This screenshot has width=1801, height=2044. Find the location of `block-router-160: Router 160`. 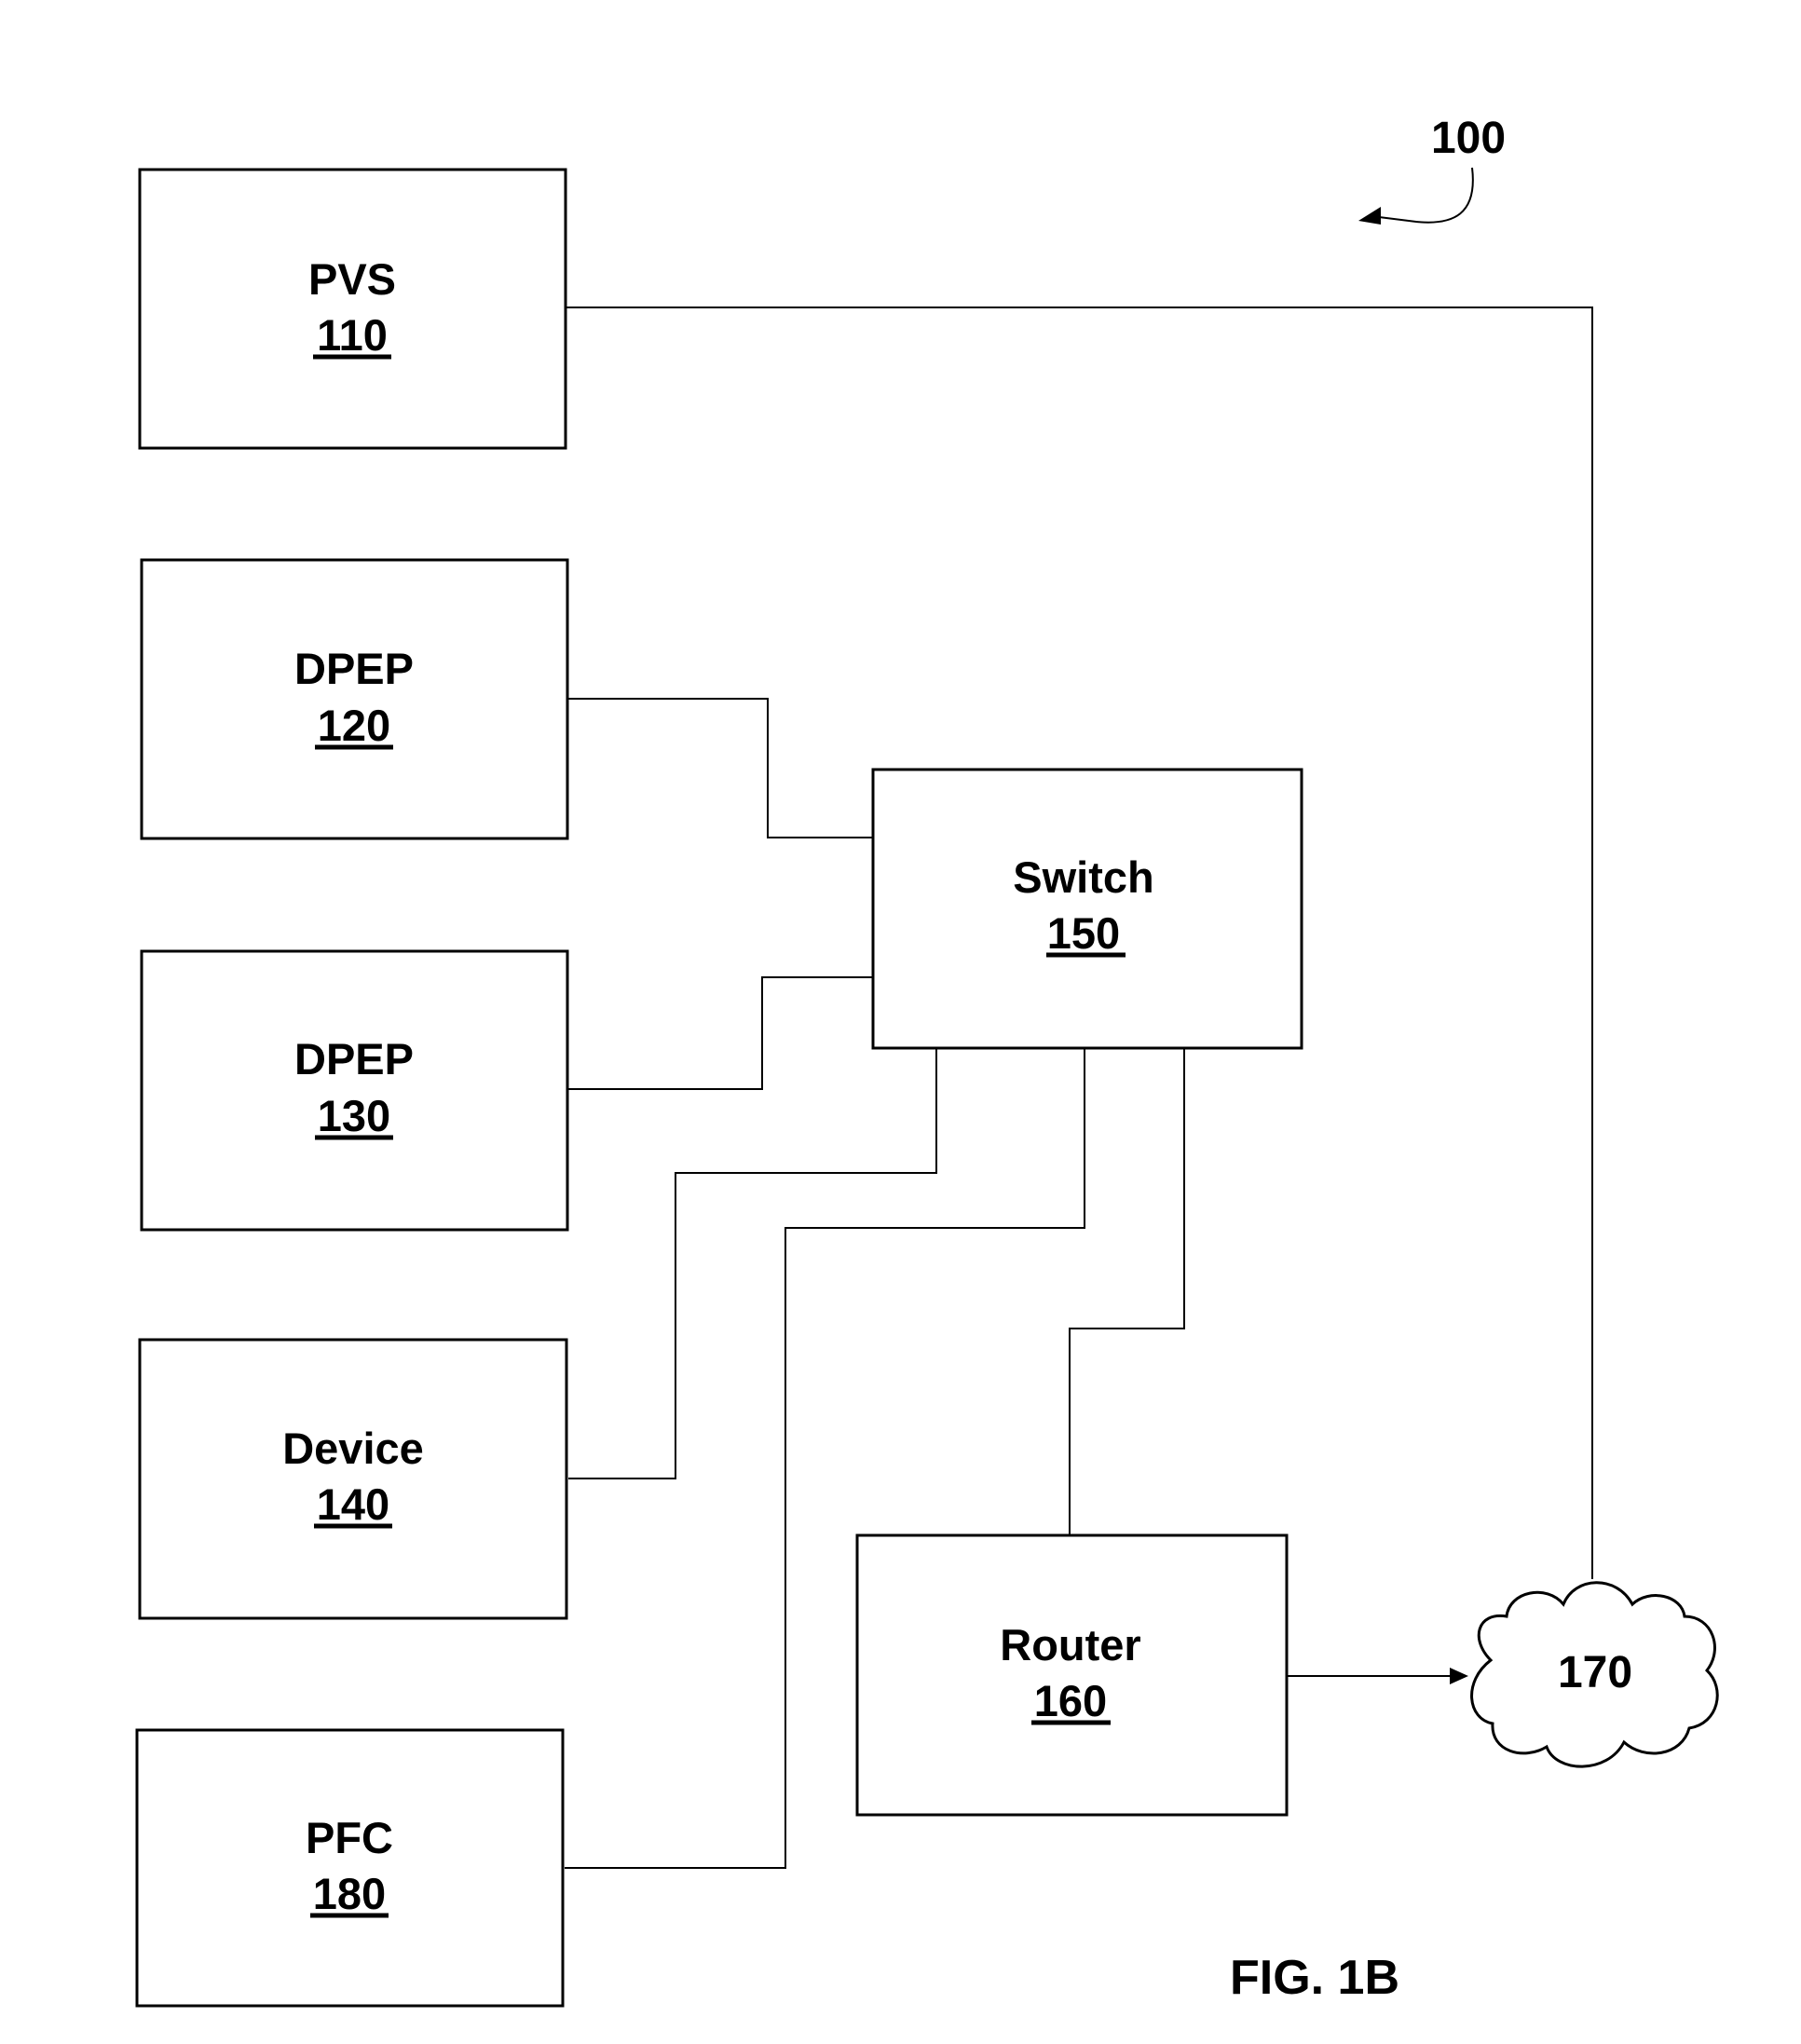

block-router-160: Router 160 is located at coordinates (1072, 1675).